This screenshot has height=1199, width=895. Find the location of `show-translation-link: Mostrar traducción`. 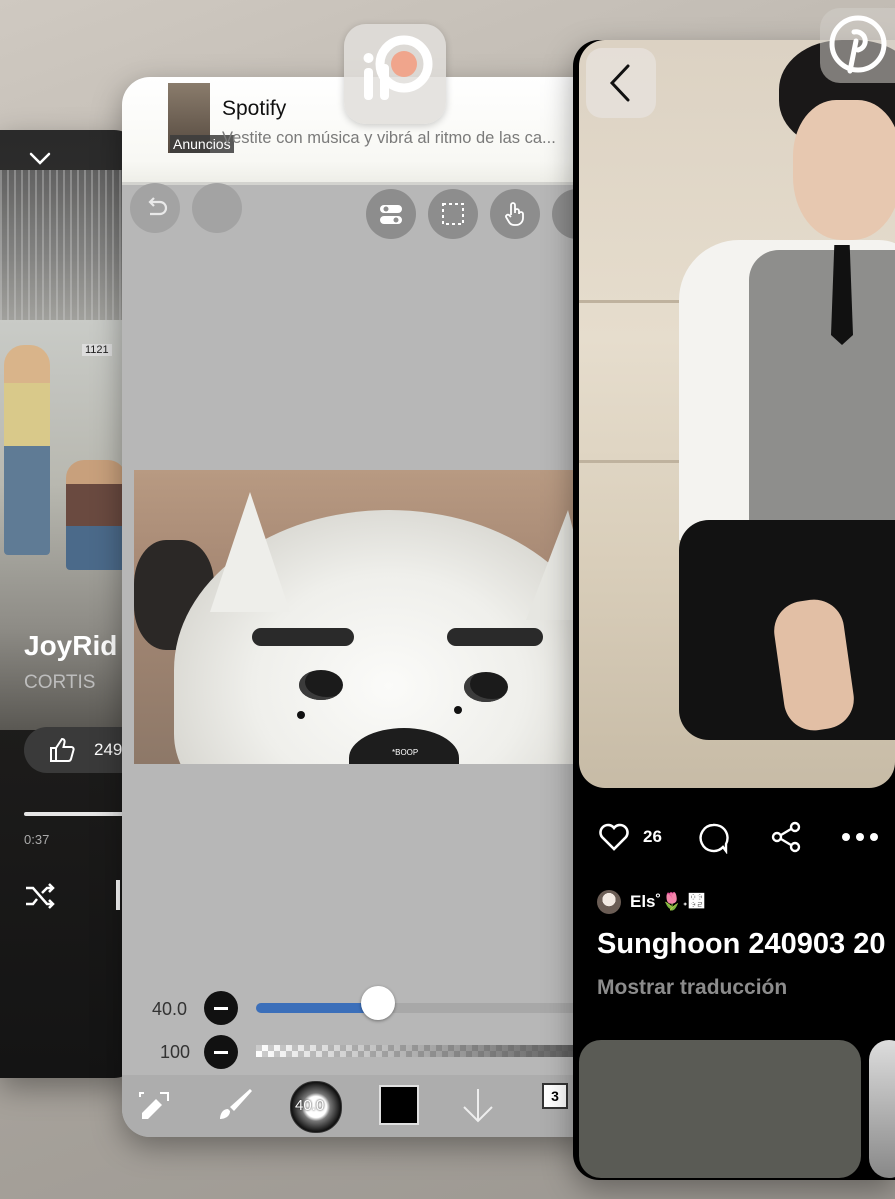

show-translation-link: Mostrar traducción is located at coordinates (692, 988).